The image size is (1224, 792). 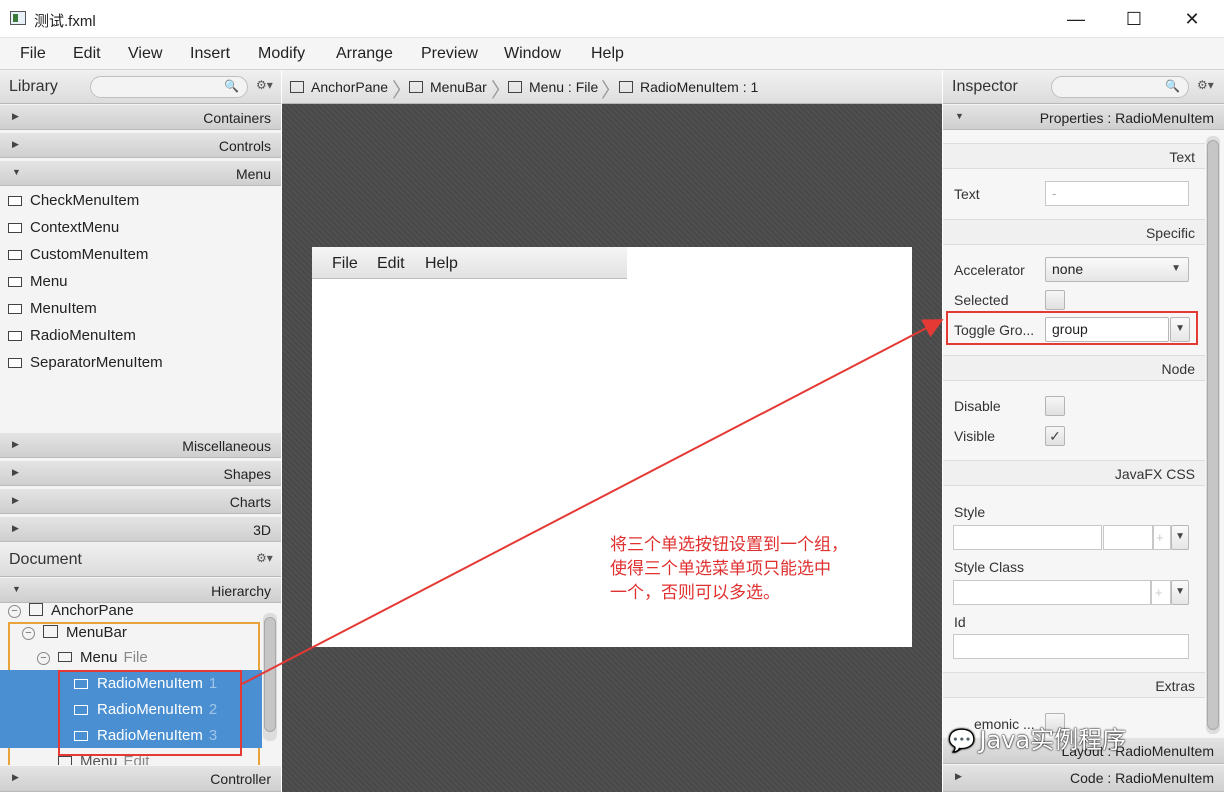 I want to click on wechat-icon: 💬, so click(x=962, y=741).